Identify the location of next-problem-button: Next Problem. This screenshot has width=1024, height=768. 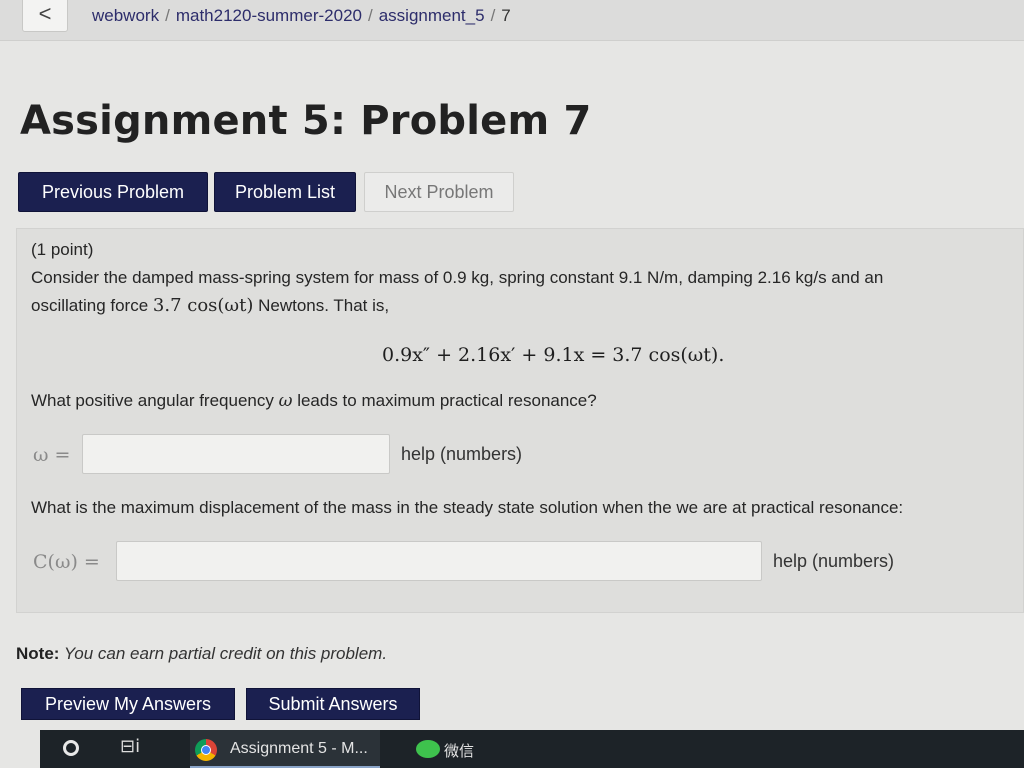
(439, 192).